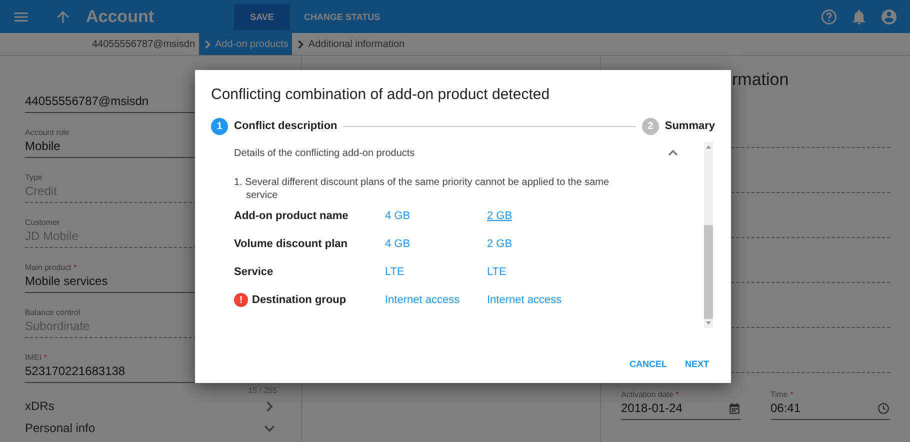 This screenshot has width=910, height=442. I want to click on toolbar-button: SAVE, so click(262, 17).